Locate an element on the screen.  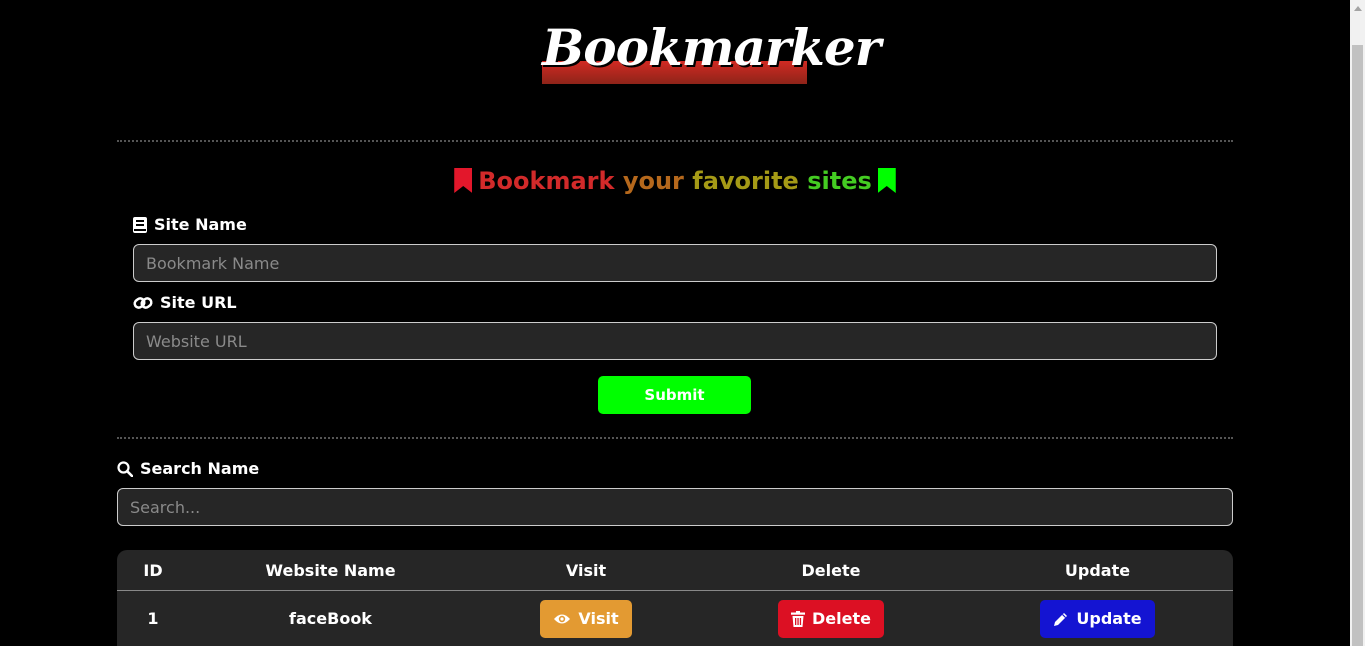
middle-divider is located at coordinates (675, 438).